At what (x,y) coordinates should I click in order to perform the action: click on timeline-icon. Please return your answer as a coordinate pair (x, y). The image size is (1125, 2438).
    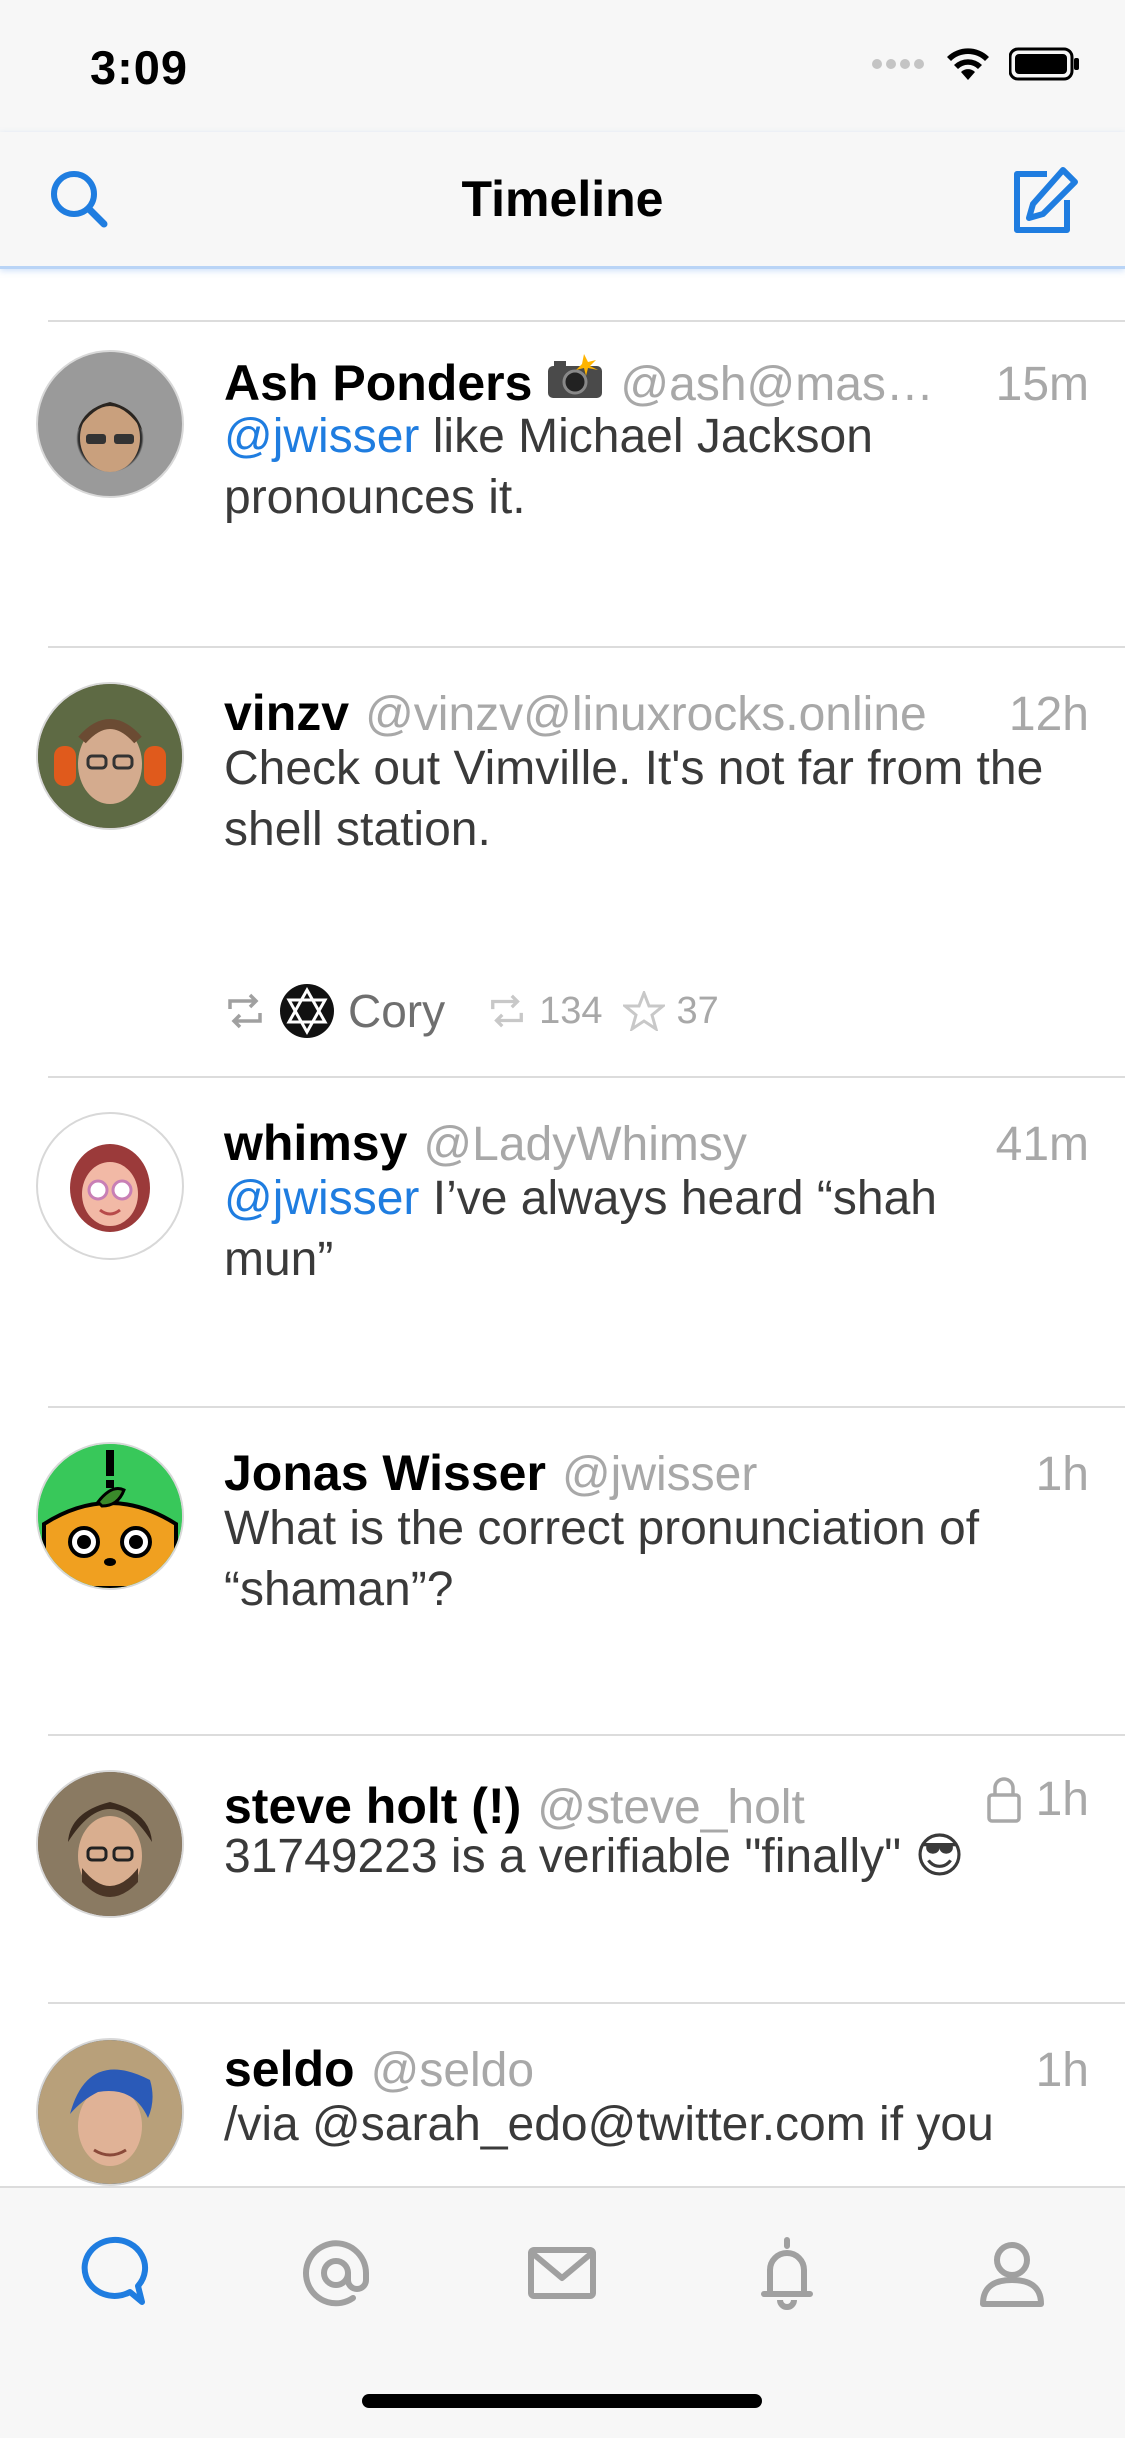
    Looking at the image, I should click on (113, 2273).